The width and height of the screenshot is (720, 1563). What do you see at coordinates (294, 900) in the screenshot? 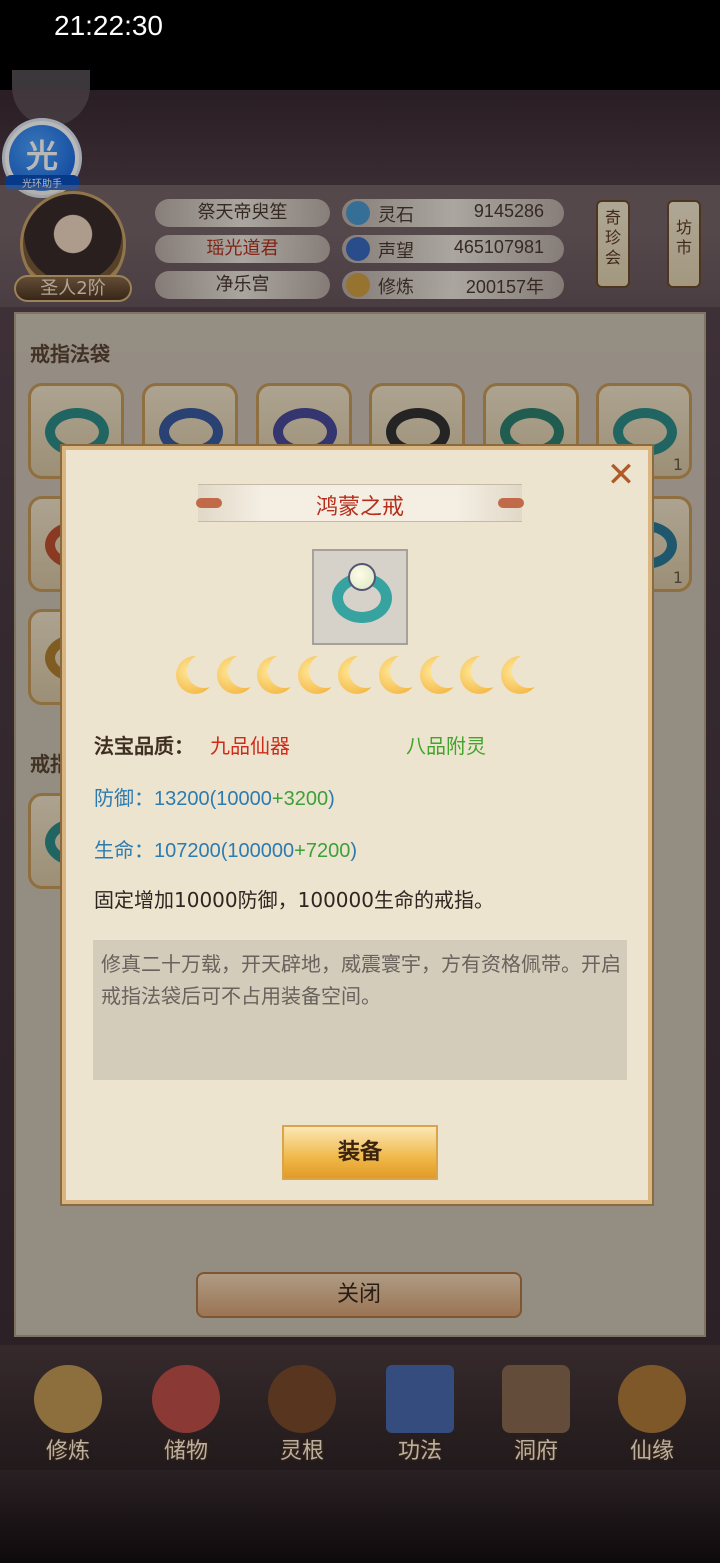
I see `item-description: 固定增加10000防御，100000生命的戒指。` at bounding box center [294, 900].